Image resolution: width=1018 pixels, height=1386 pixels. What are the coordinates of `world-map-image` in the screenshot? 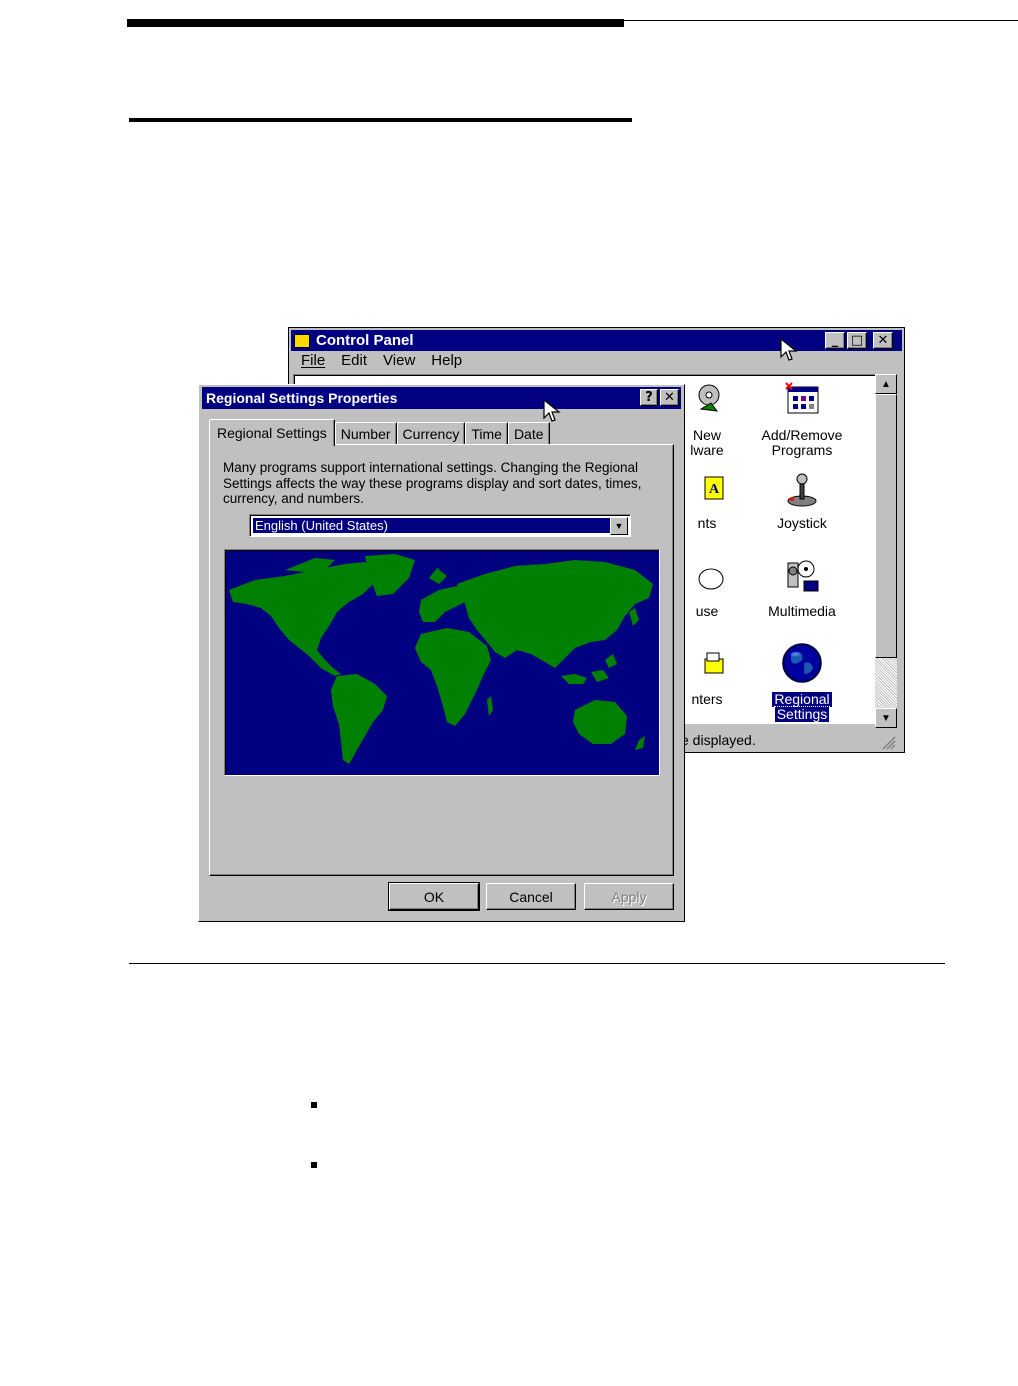 It's located at (441, 659).